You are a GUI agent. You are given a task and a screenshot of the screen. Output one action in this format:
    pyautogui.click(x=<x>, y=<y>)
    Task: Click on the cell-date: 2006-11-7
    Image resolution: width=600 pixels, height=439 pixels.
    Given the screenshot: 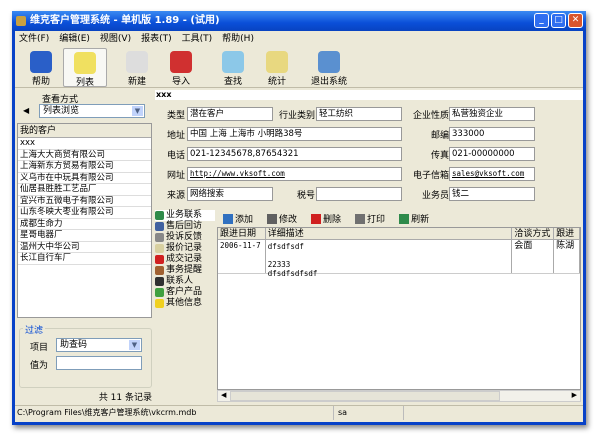 What is the action you would take?
    pyautogui.click(x=242, y=256)
    